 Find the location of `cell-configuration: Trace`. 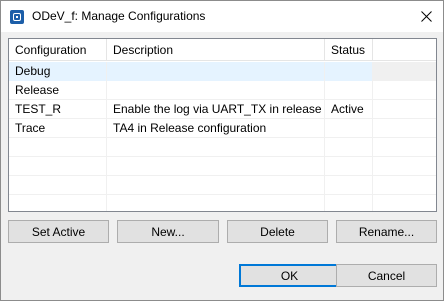

cell-configuration: Trace is located at coordinates (58, 128).